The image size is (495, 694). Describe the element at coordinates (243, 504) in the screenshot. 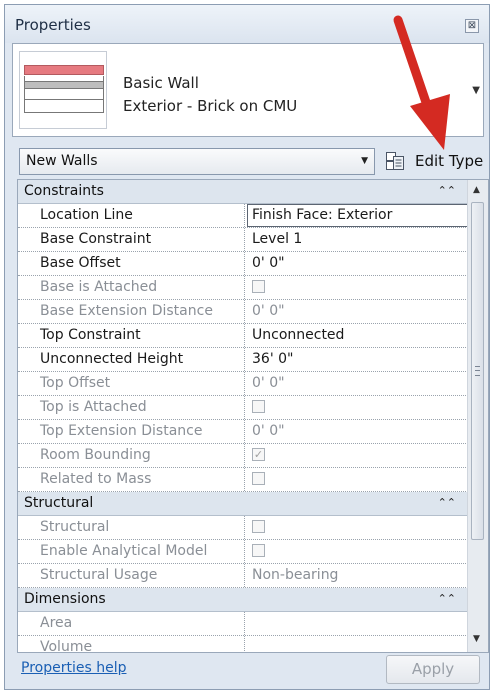

I see `group-header-structural: Structural ⌃⌃` at that location.